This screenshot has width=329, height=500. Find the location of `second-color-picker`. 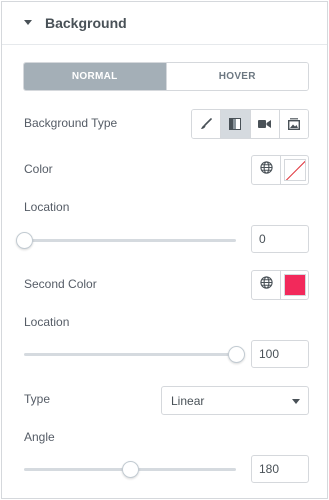

second-color-picker is located at coordinates (294, 285).